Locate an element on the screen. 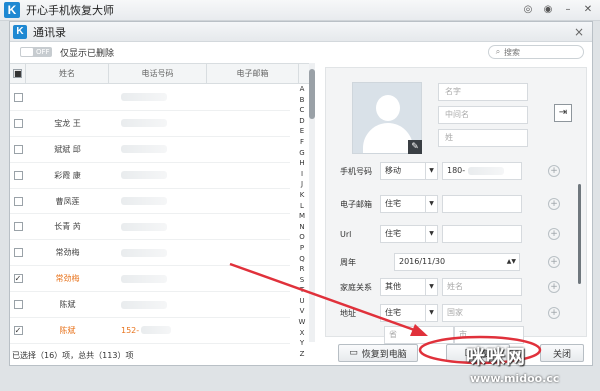 The image size is (600, 391). annotation-overlay is located at coordinates (385, 313).